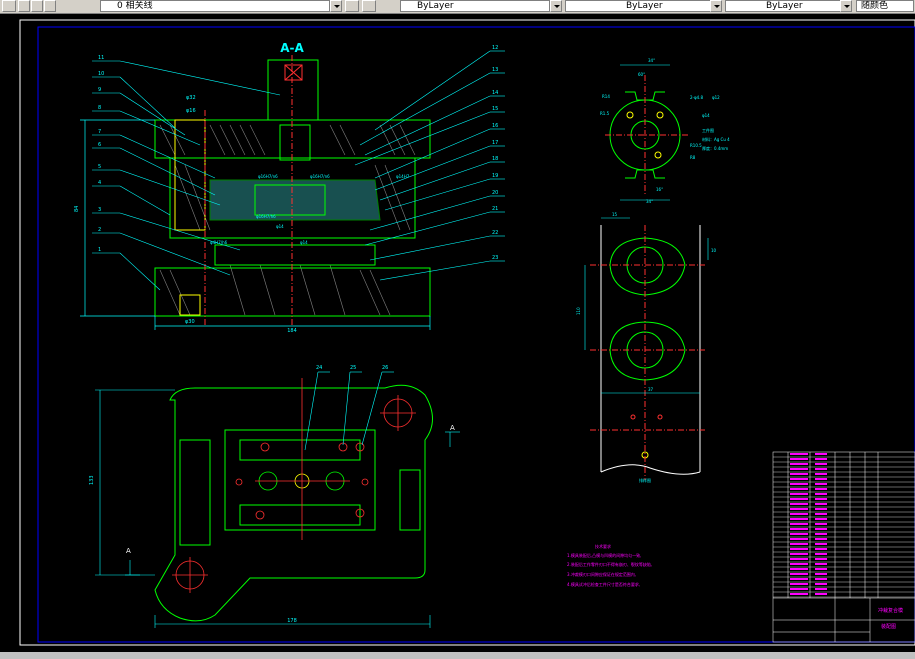 This screenshot has width=915, height=659. What do you see at coordinates (785, 6) in the screenshot?
I see `lineweight-combo: ByLayer` at bounding box center [785, 6].